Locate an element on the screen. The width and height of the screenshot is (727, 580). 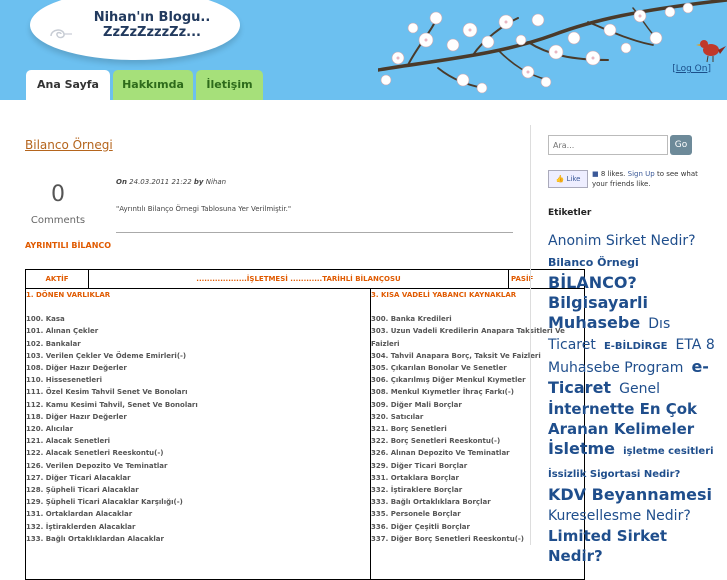
account-row: 121. Alacak Senetleri is located at coordinates (68, 441).